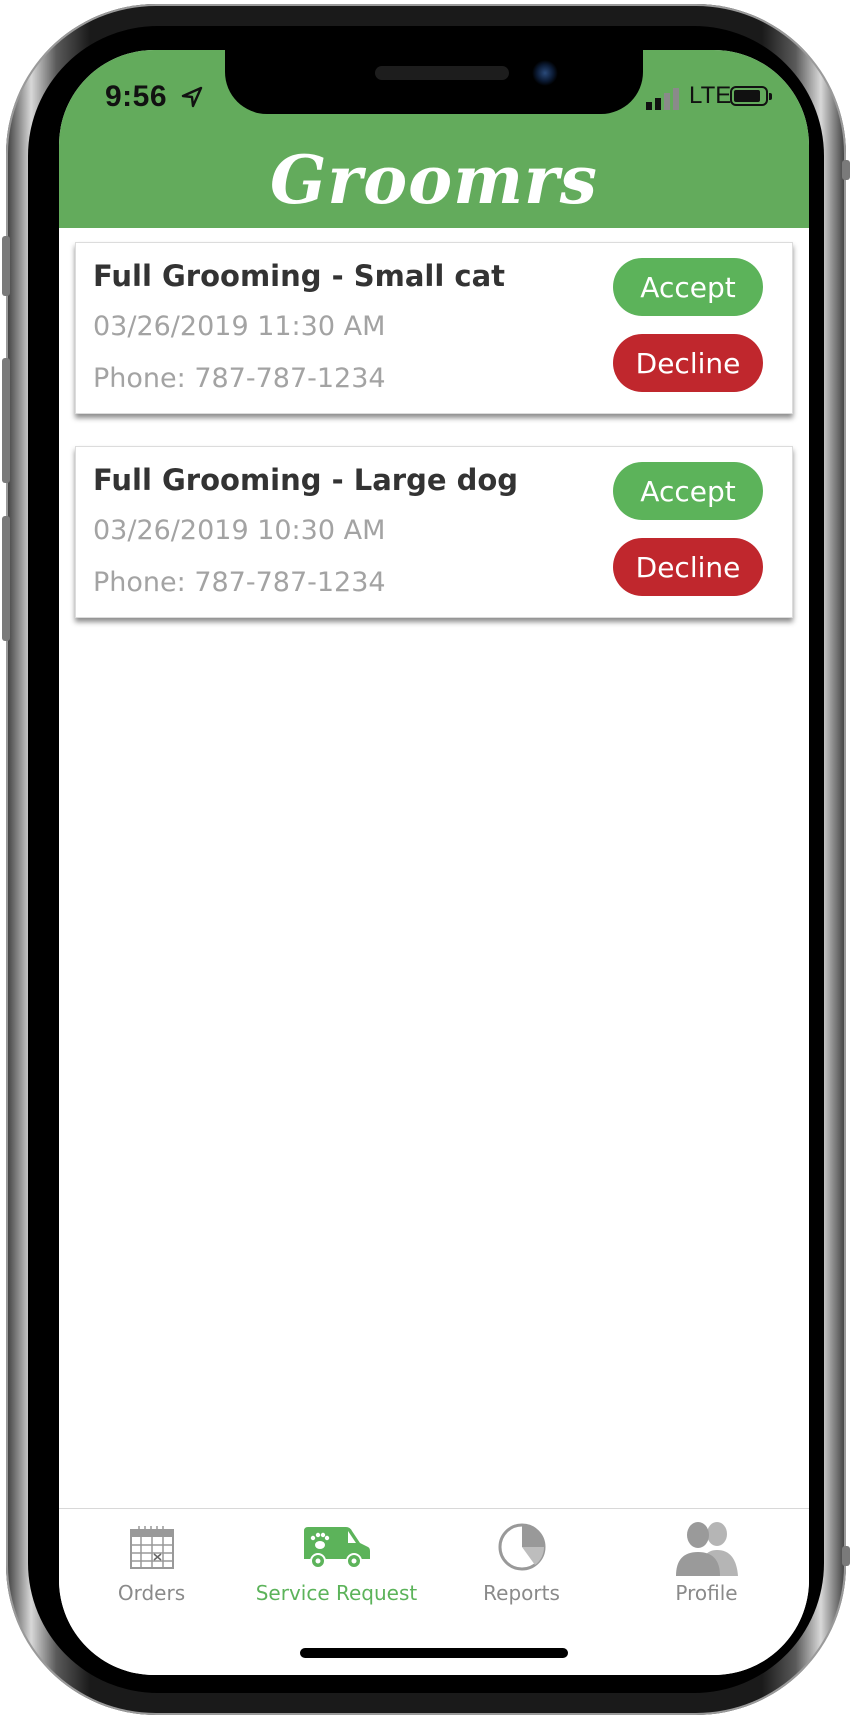 This screenshot has width=852, height=1719. I want to click on side-button-top, so click(846, 170).